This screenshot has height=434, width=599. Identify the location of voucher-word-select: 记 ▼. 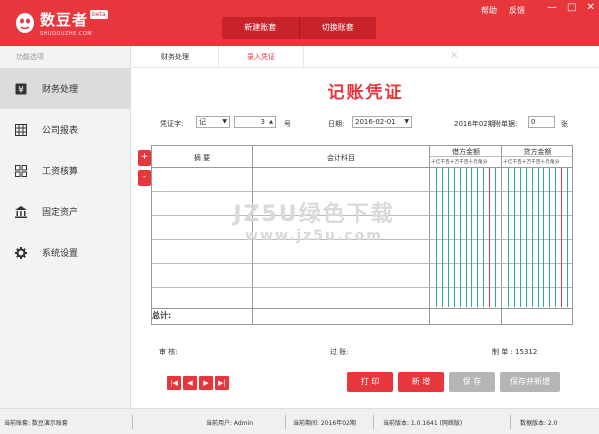
(213, 122).